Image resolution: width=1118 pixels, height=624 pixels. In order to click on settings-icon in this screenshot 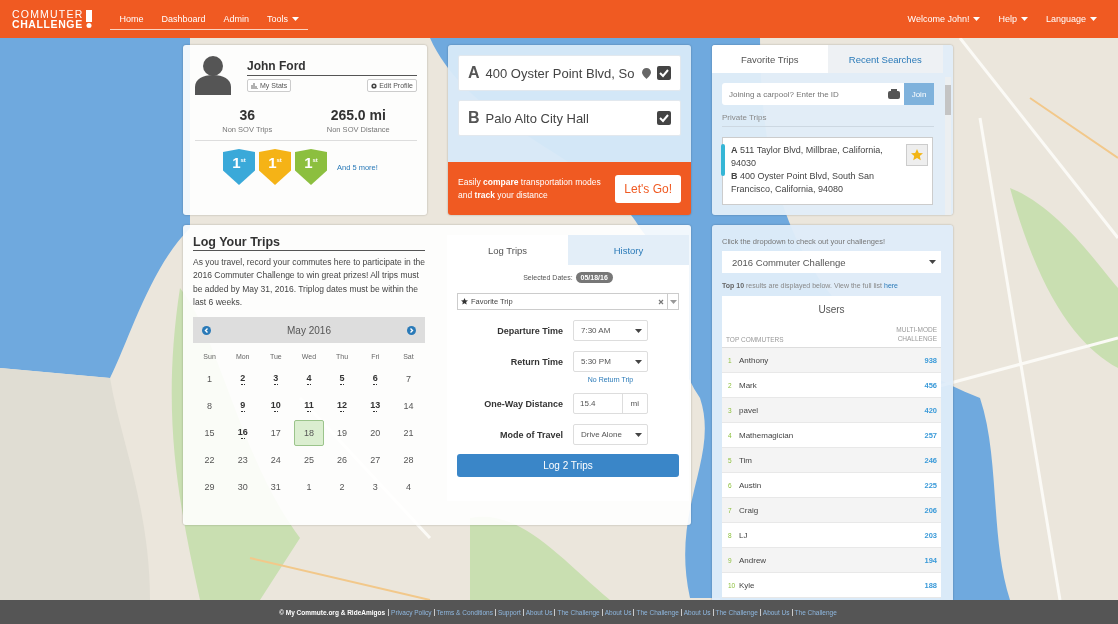, I will do `click(374, 85)`.